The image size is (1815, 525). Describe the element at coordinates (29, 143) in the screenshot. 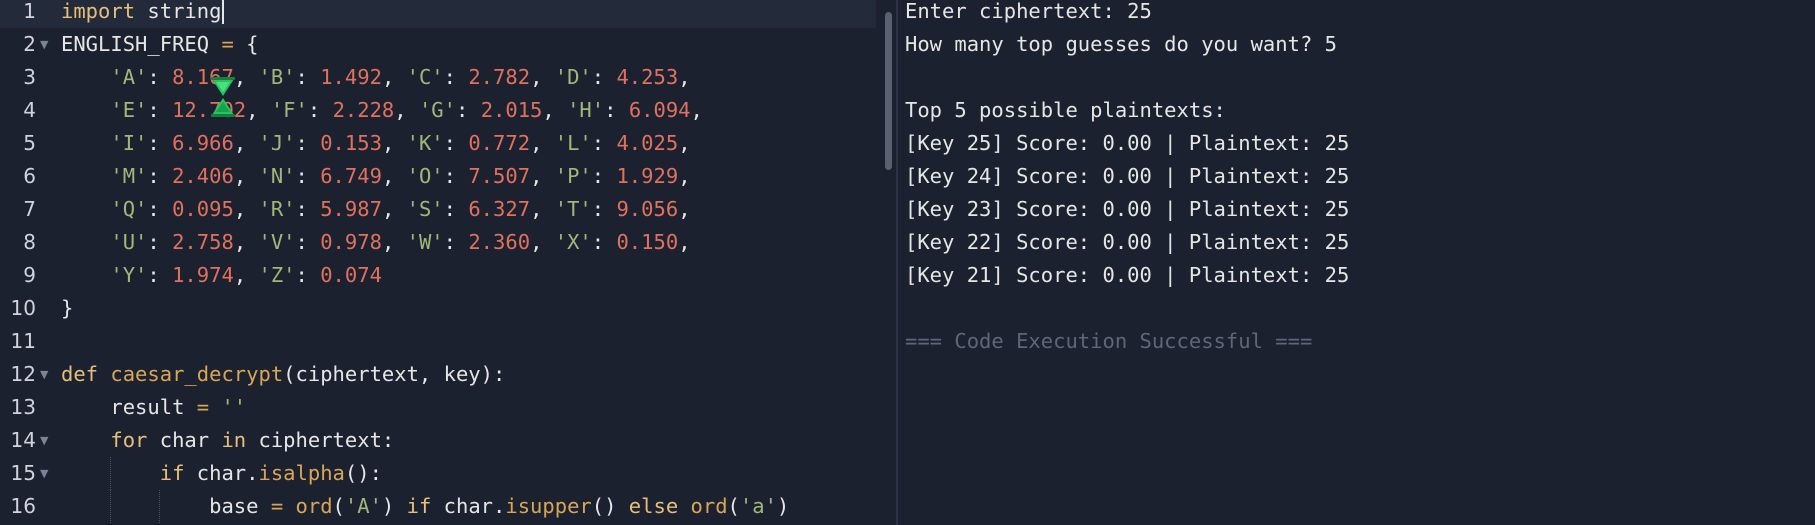

I see `line-number: 5` at that location.